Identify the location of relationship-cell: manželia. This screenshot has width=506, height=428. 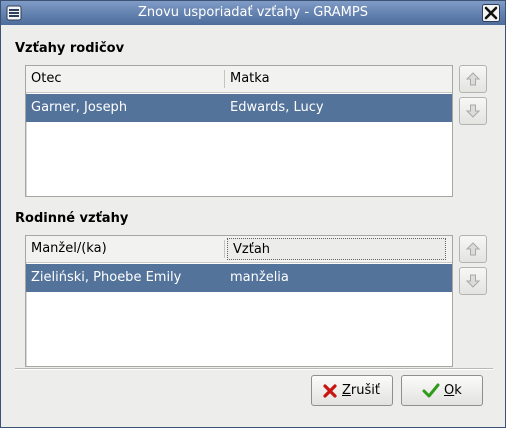
(259, 277).